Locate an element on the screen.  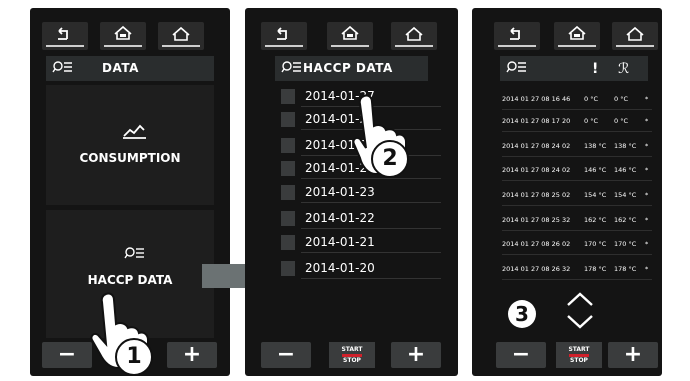
log-temp-1: 146 °C is located at coordinates (595, 170).